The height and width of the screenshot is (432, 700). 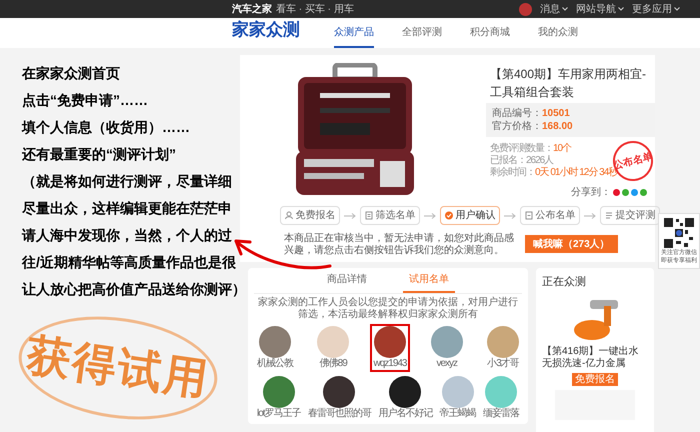 I want to click on guide-text: 请人海中发现你，当然，个人的过, so click(x=127, y=235).